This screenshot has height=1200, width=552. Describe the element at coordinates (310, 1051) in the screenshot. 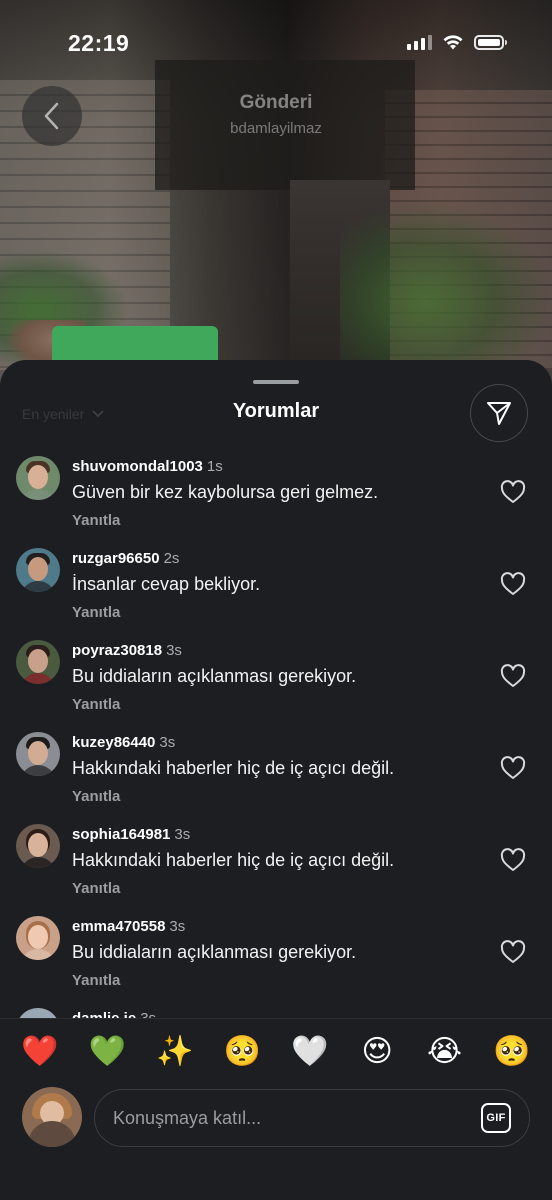

I see `emoji-white-heart: 🤍` at that location.